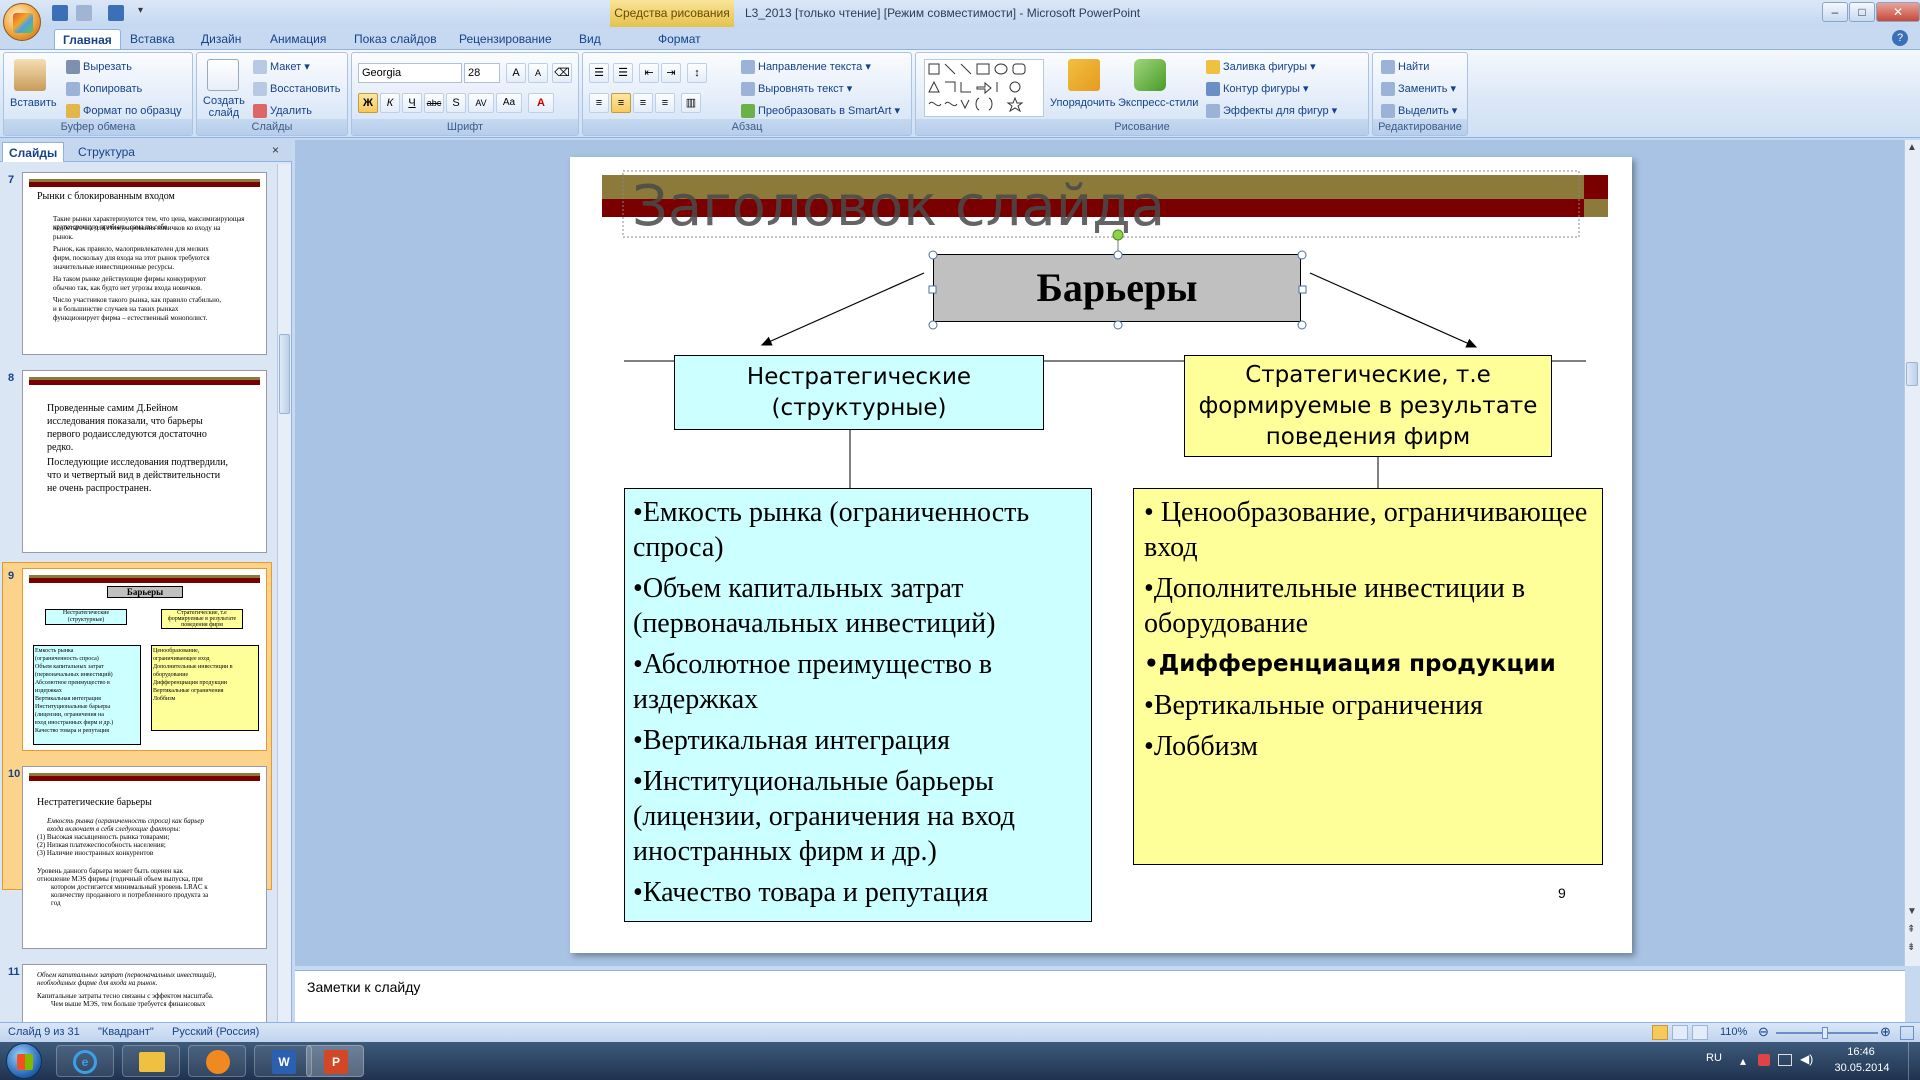 The height and width of the screenshot is (1080, 1920). What do you see at coordinates (275, 150) in the screenshot?
I see `close-panel-icon: ×` at bounding box center [275, 150].